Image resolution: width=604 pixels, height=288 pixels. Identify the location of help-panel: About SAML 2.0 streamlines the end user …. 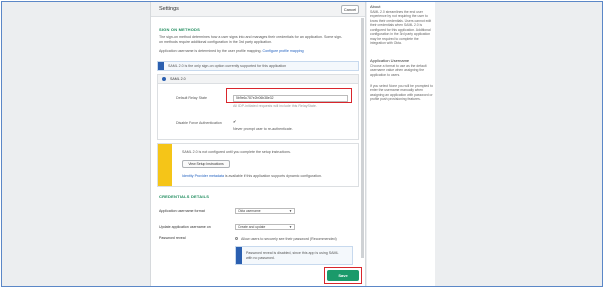
(401, 144).